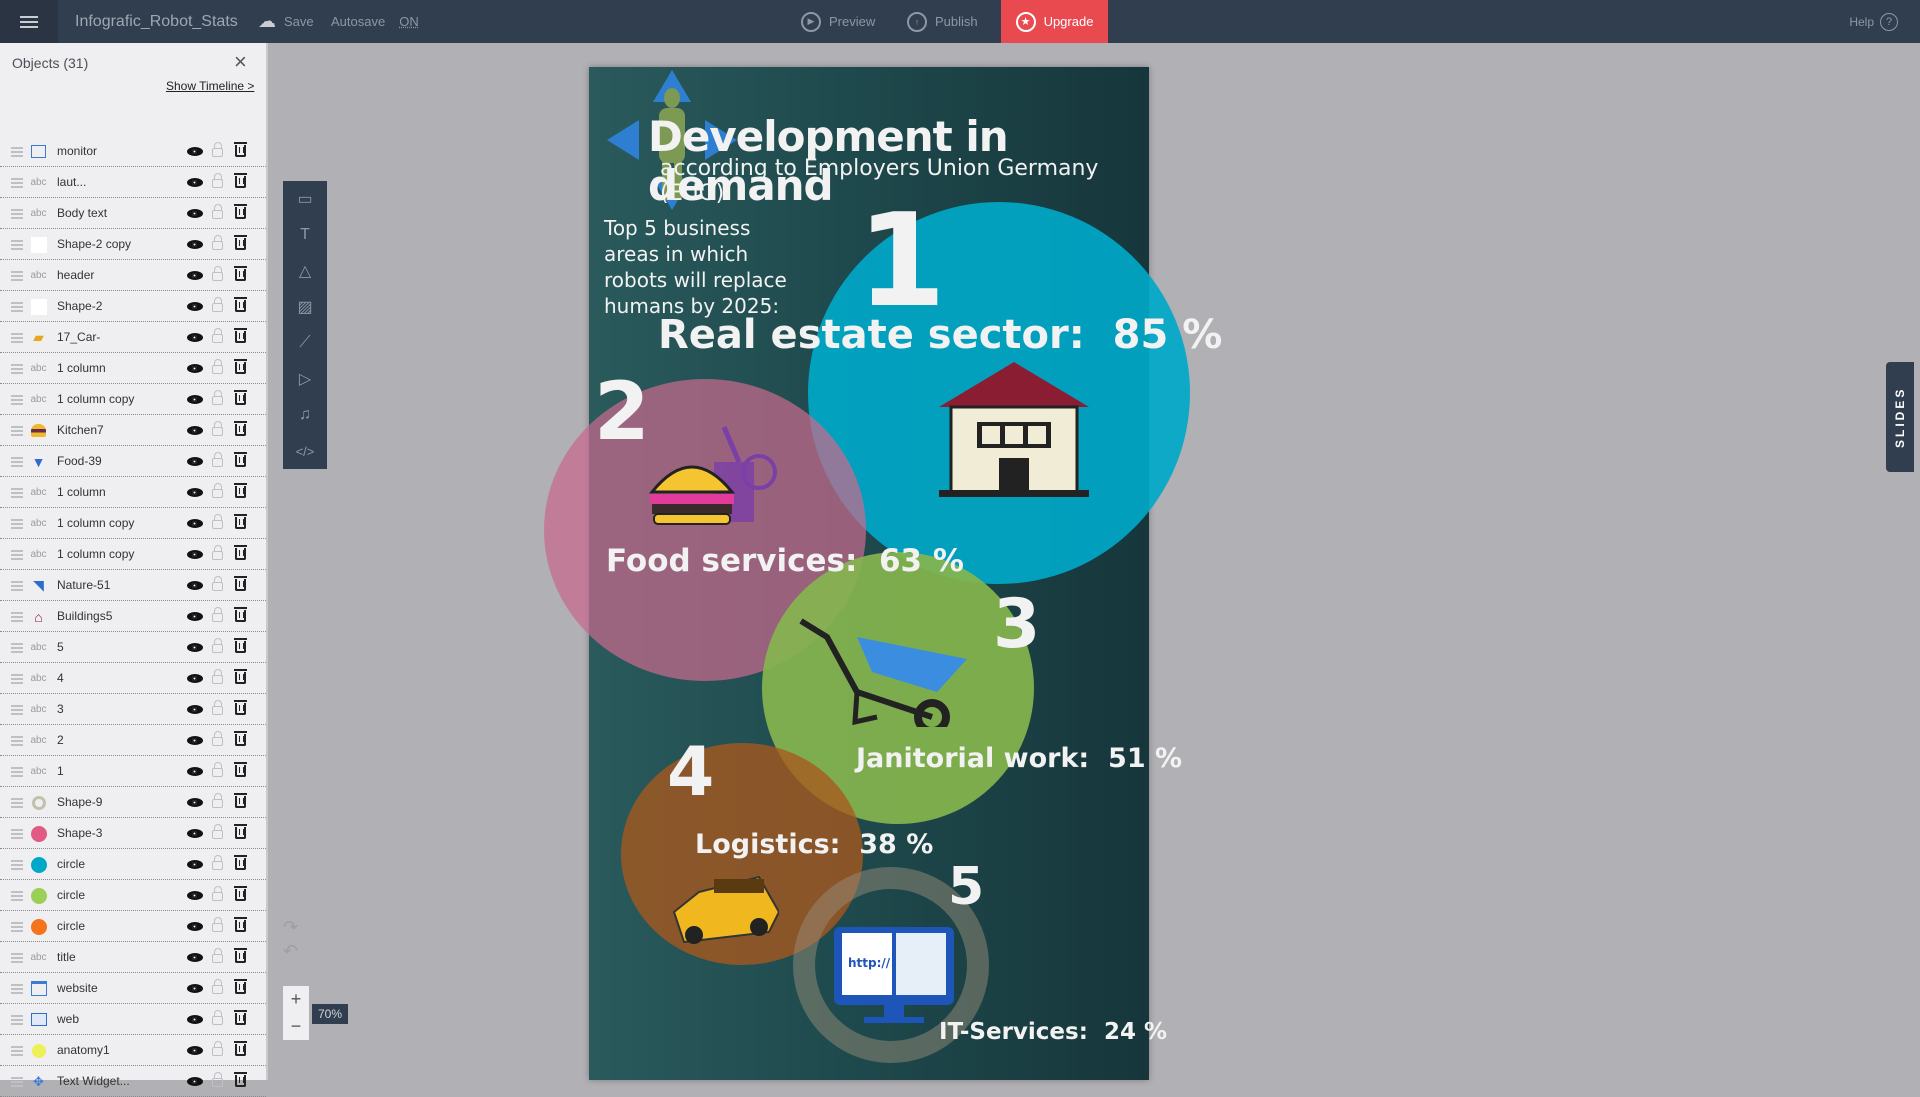 The height and width of the screenshot is (1097, 1920). I want to click on object-row: web, so click(133, 1019).